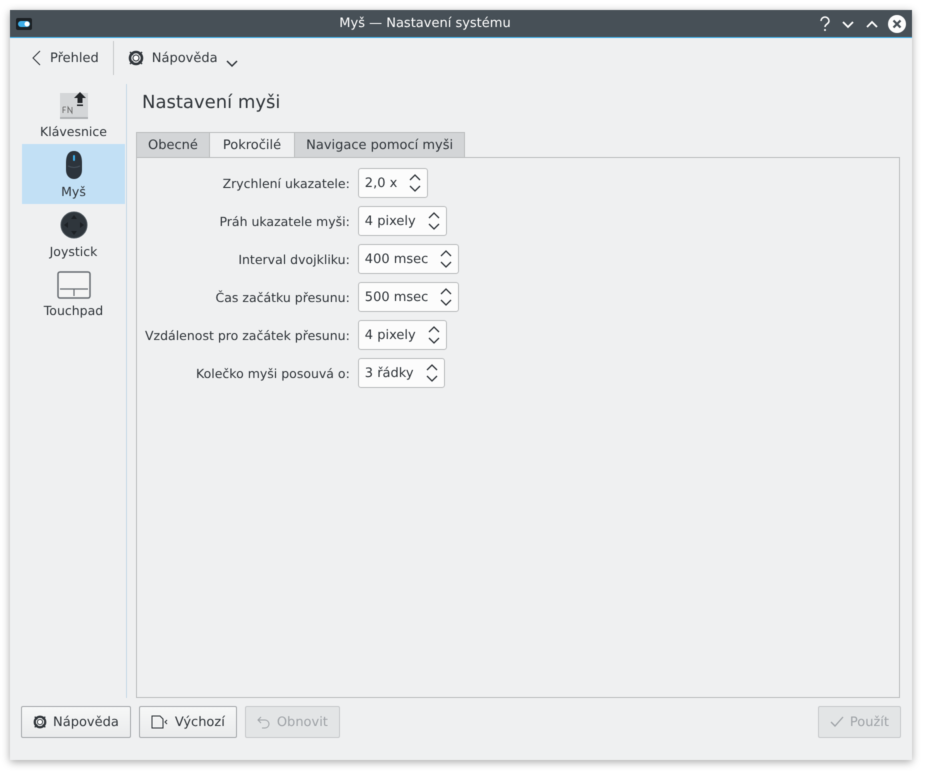 This screenshot has height=775, width=928. I want to click on setting-label: Práh ukazatele myši:, so click(284, 221).